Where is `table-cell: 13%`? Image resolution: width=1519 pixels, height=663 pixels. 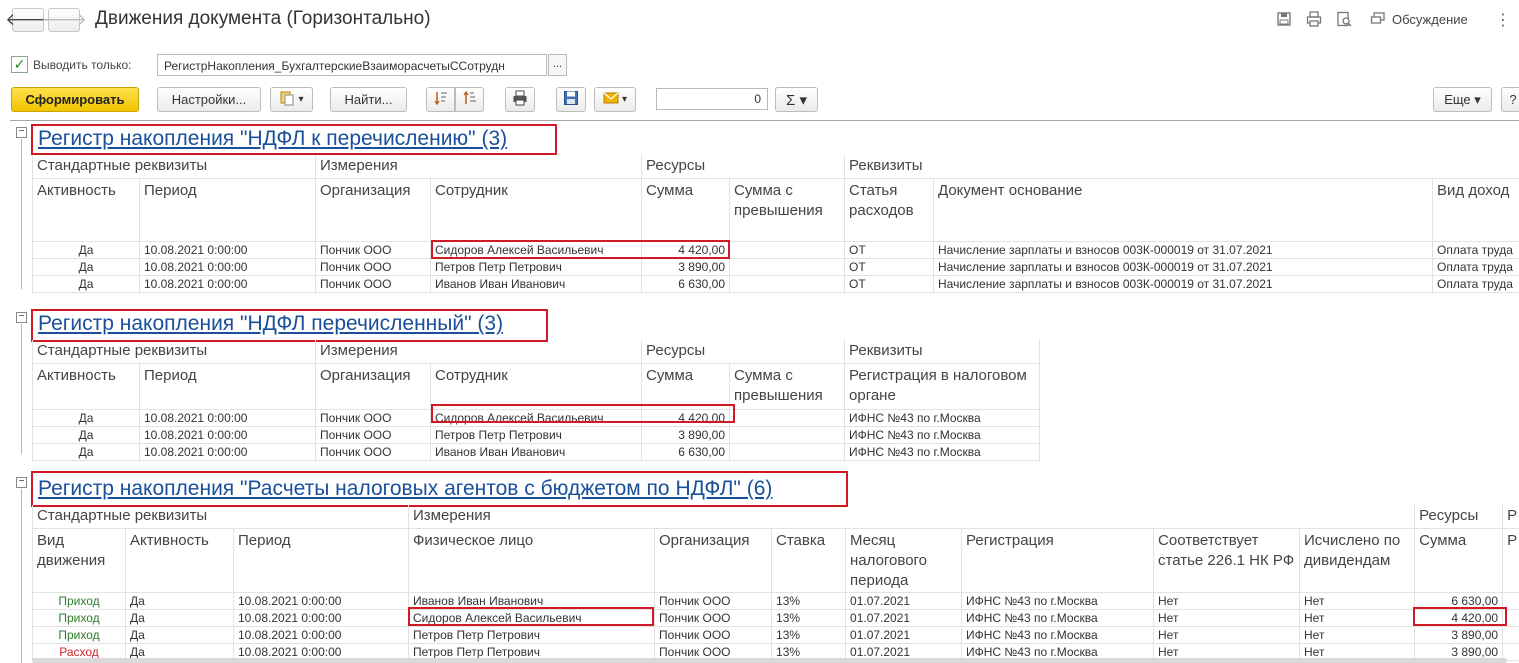 table-cell: 13% is located at coordinates (808, 618).